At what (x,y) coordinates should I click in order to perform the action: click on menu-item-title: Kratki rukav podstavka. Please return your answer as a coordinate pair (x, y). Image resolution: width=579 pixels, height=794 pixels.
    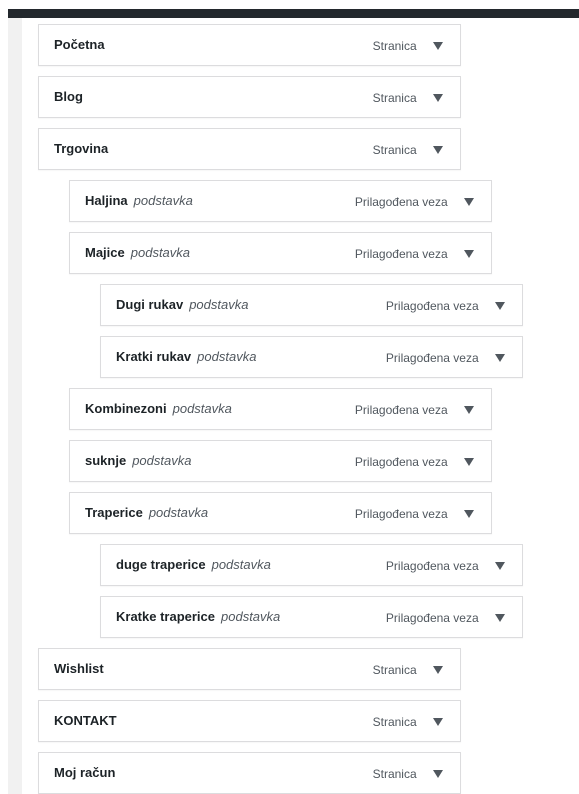
    Looking at the image, I should click on (186, 357).